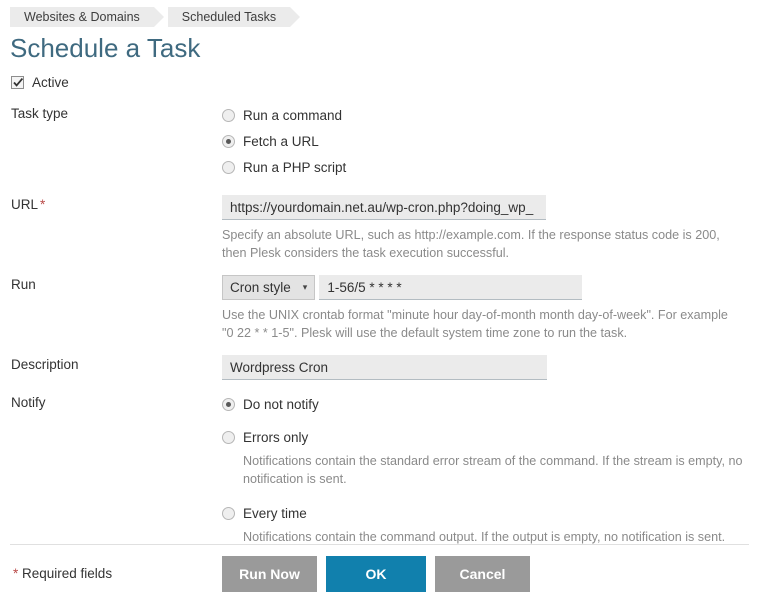  Describe the element at coordinates (260, 287) in the screenshot. I see `run-style-select-value: Cron style` at that location.